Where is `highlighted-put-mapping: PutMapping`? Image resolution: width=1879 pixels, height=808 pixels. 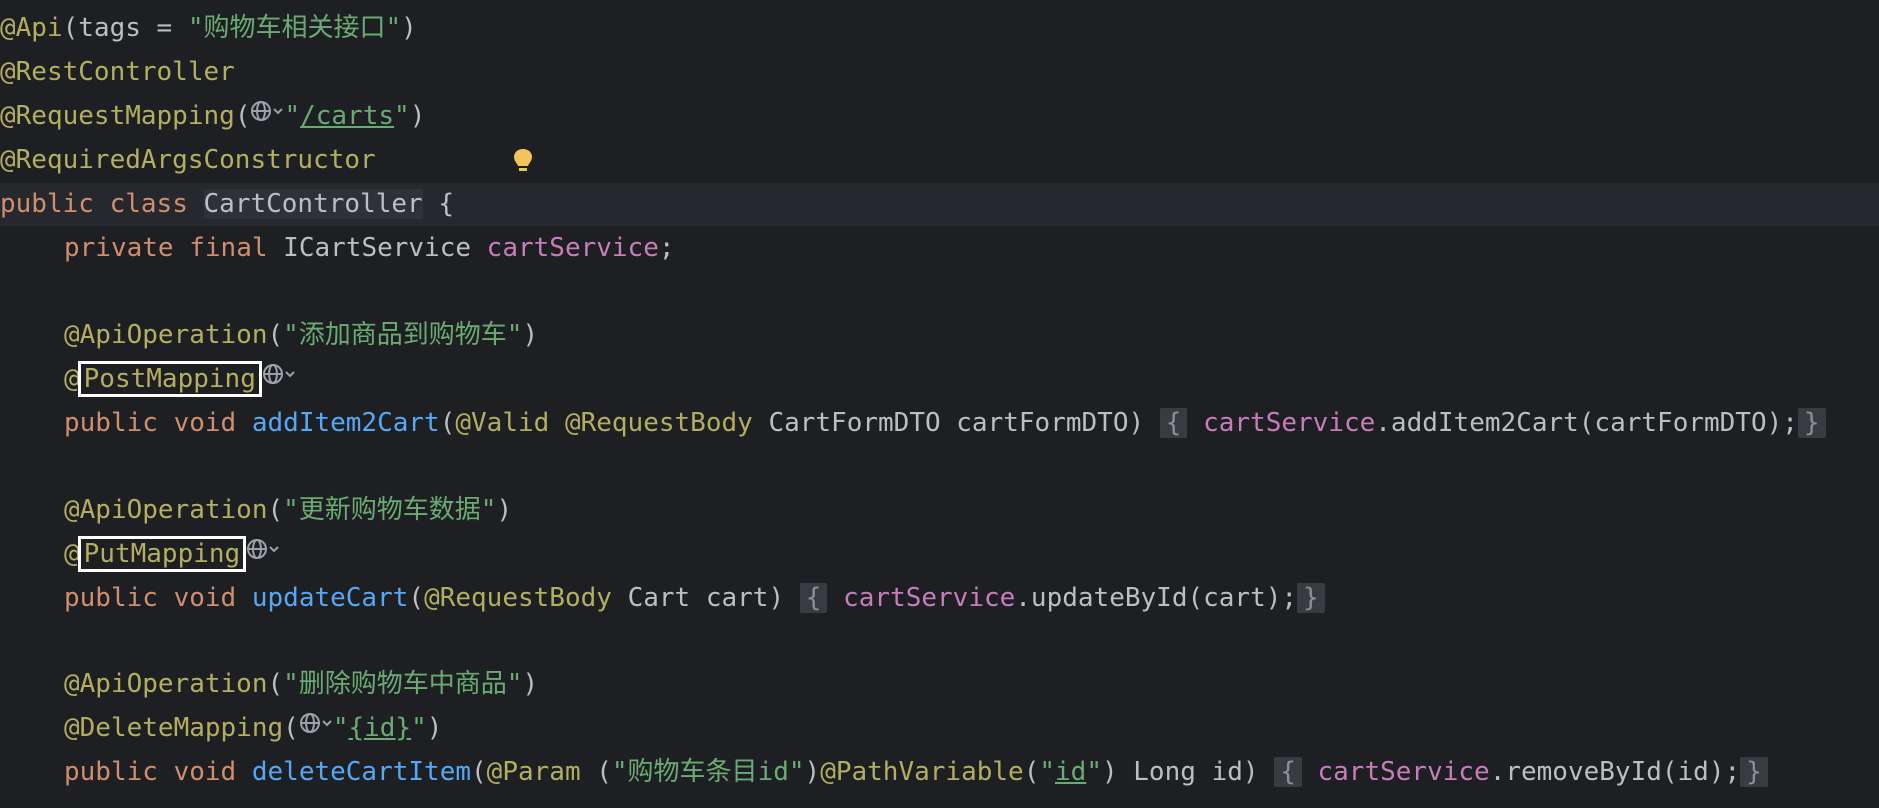 highlighted-put-mapping: PutMapping is located at coordinates (162, 554).